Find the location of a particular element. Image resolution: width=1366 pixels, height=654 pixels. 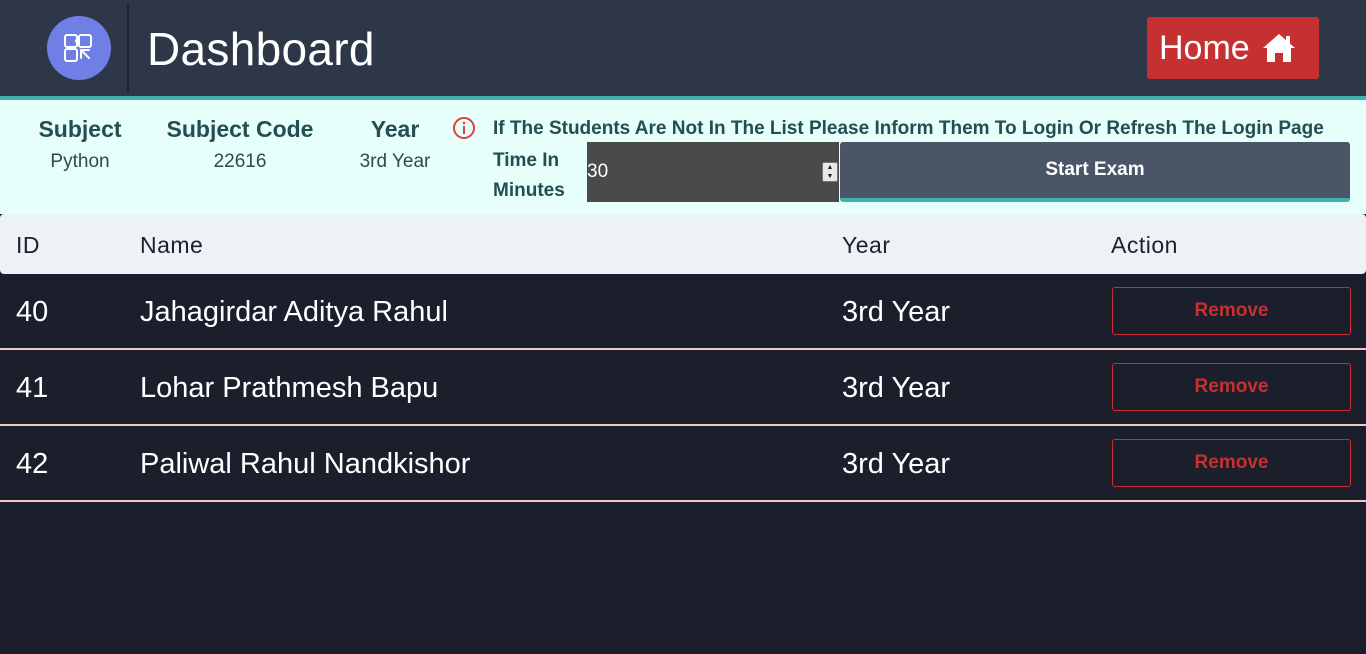

table-header: ID Name Year Action is located at coordinates (683, 244).